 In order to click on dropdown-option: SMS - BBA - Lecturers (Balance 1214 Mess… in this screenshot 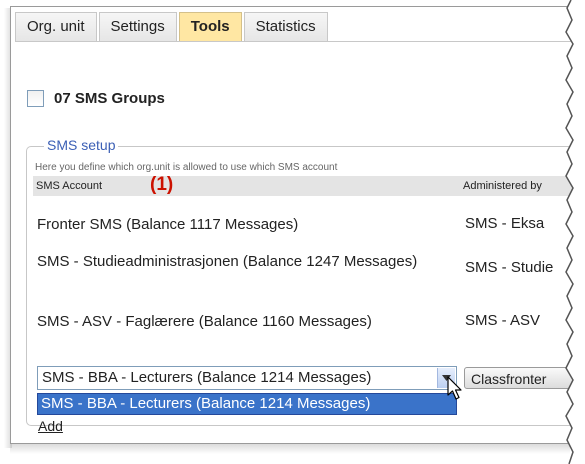, I will do `click(205, 403)`.